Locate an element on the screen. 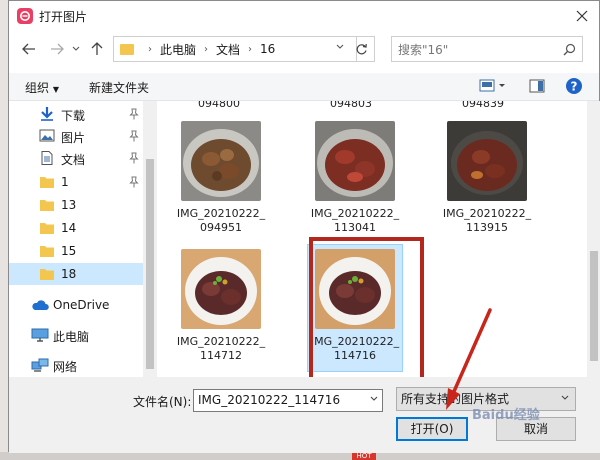 The width and height of the screenshot is (600, 460). sidebar-item-onedrive: OneDrive is located at coordinates (76, 305).